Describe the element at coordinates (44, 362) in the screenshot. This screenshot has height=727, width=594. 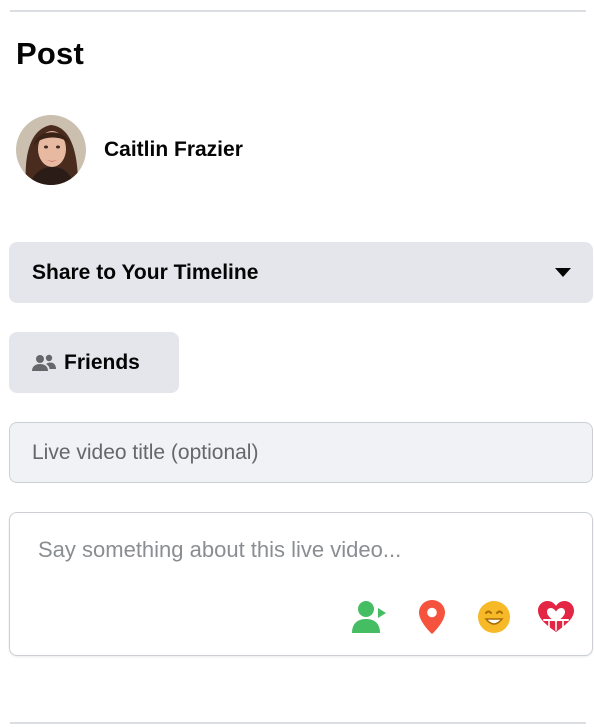
I see `friends-icon` at that location.